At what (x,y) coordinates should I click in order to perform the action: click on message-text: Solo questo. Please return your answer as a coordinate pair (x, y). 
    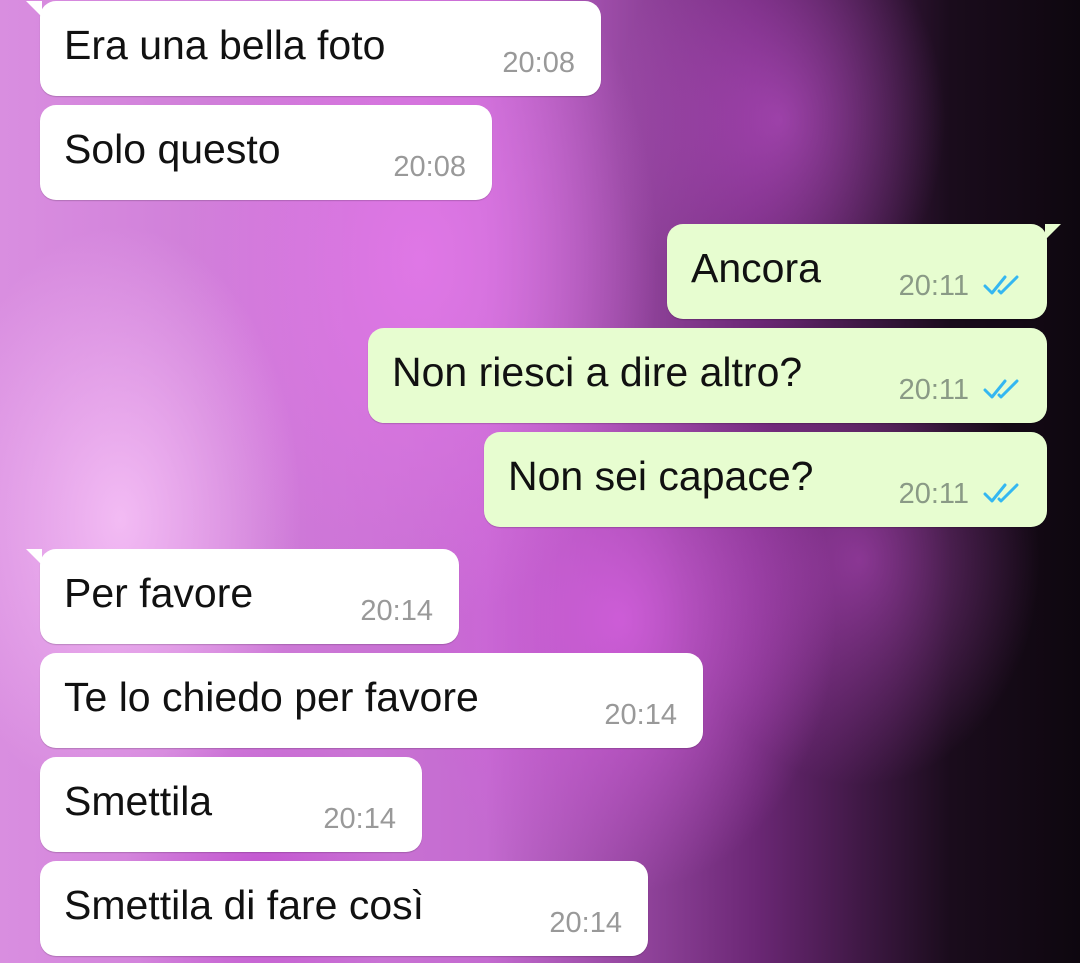
    Looking at the image, I should click on (172, 149).